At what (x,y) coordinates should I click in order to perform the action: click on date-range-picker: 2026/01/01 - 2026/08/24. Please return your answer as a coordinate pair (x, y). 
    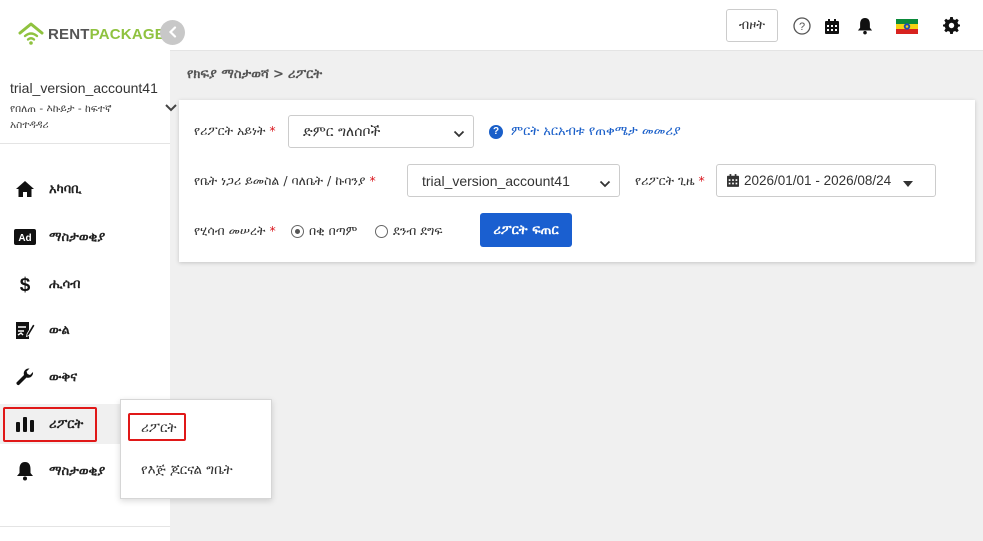
    Looking at the image, I should click on (826, 180).